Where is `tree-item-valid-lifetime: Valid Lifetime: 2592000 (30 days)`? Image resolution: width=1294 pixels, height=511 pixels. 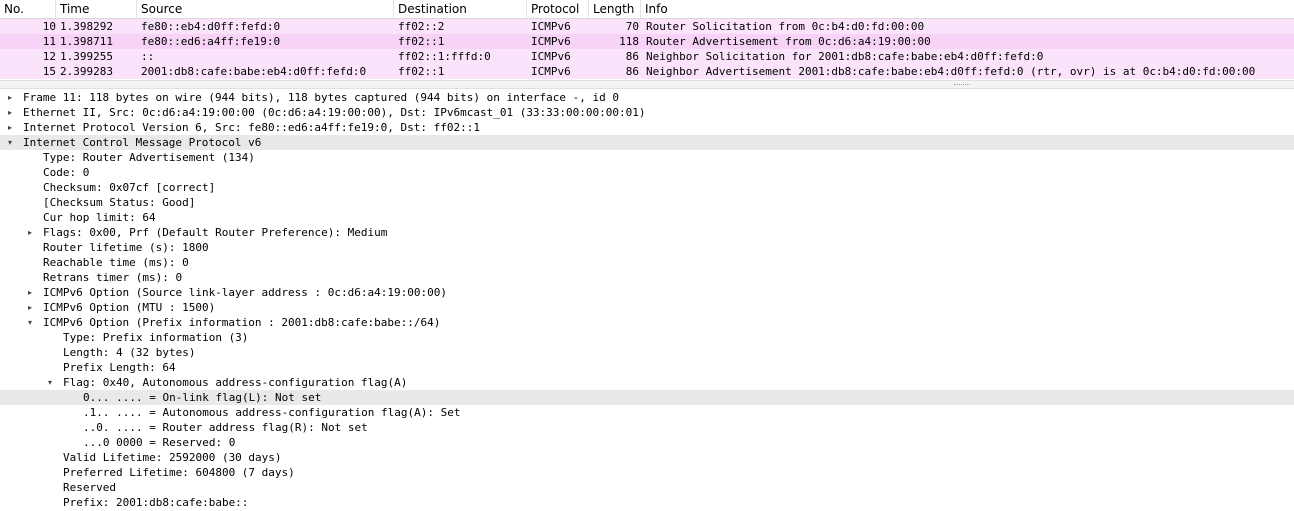
tree-item-valid-lifetime: Valid Lifetime: 2592000 (30 days) is located at coordinates (647, 457).